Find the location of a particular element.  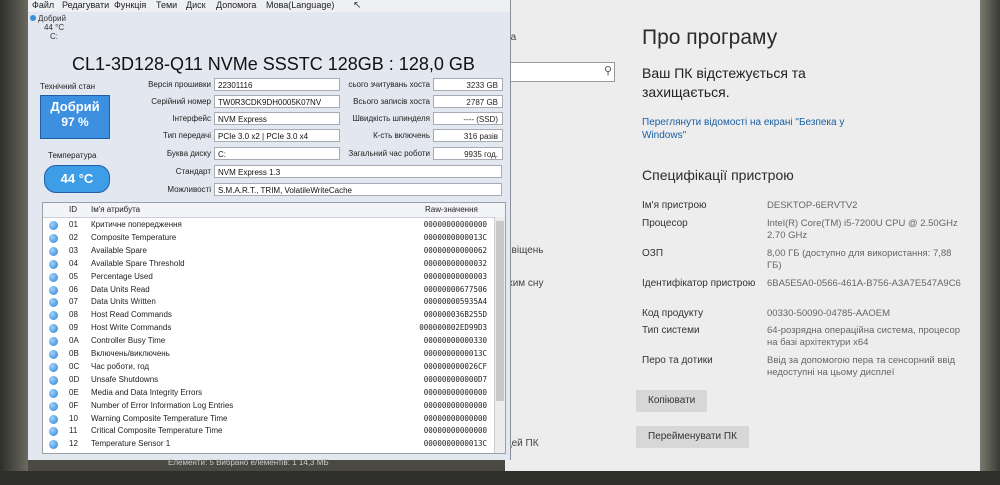

power-hours-value: 9935 год. is located at coordinates (468, 153).